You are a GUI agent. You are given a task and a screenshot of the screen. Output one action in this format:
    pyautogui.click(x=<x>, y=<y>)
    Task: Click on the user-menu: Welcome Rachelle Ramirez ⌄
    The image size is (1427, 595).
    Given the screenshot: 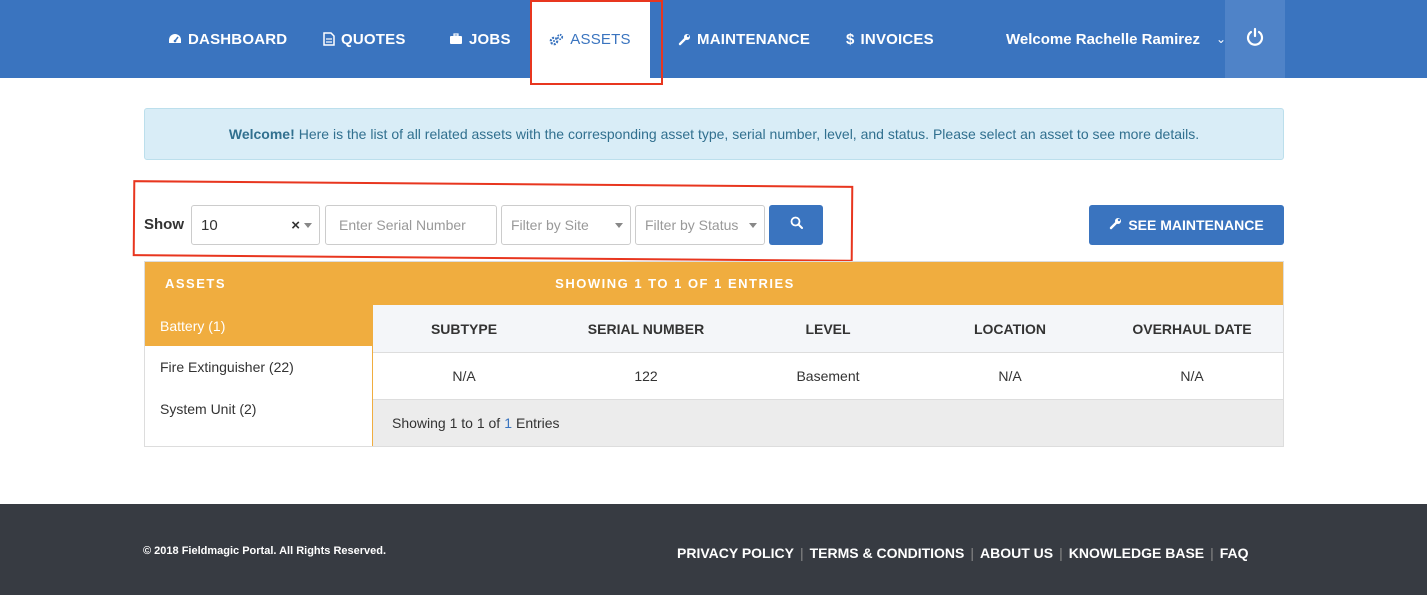 What is the action you would take?
    pyautogui.click(x=1116, y=39)
    